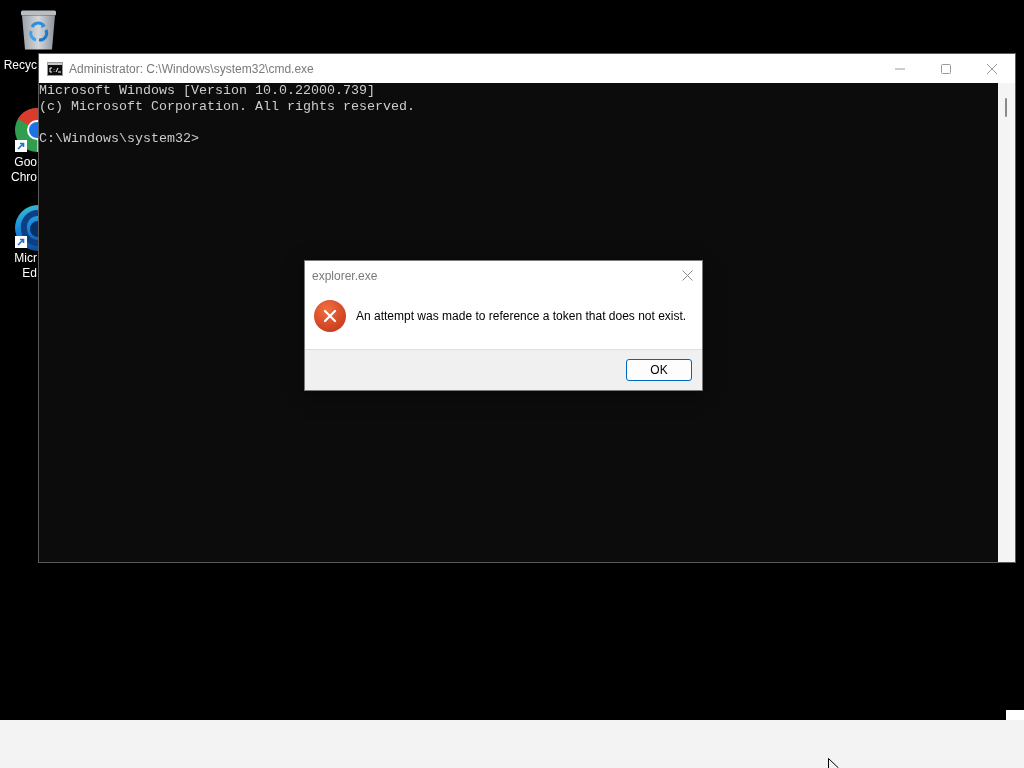 This screenshot has height=768, width=1024. I want to click on icon-label: Ed, so click(29, 273).